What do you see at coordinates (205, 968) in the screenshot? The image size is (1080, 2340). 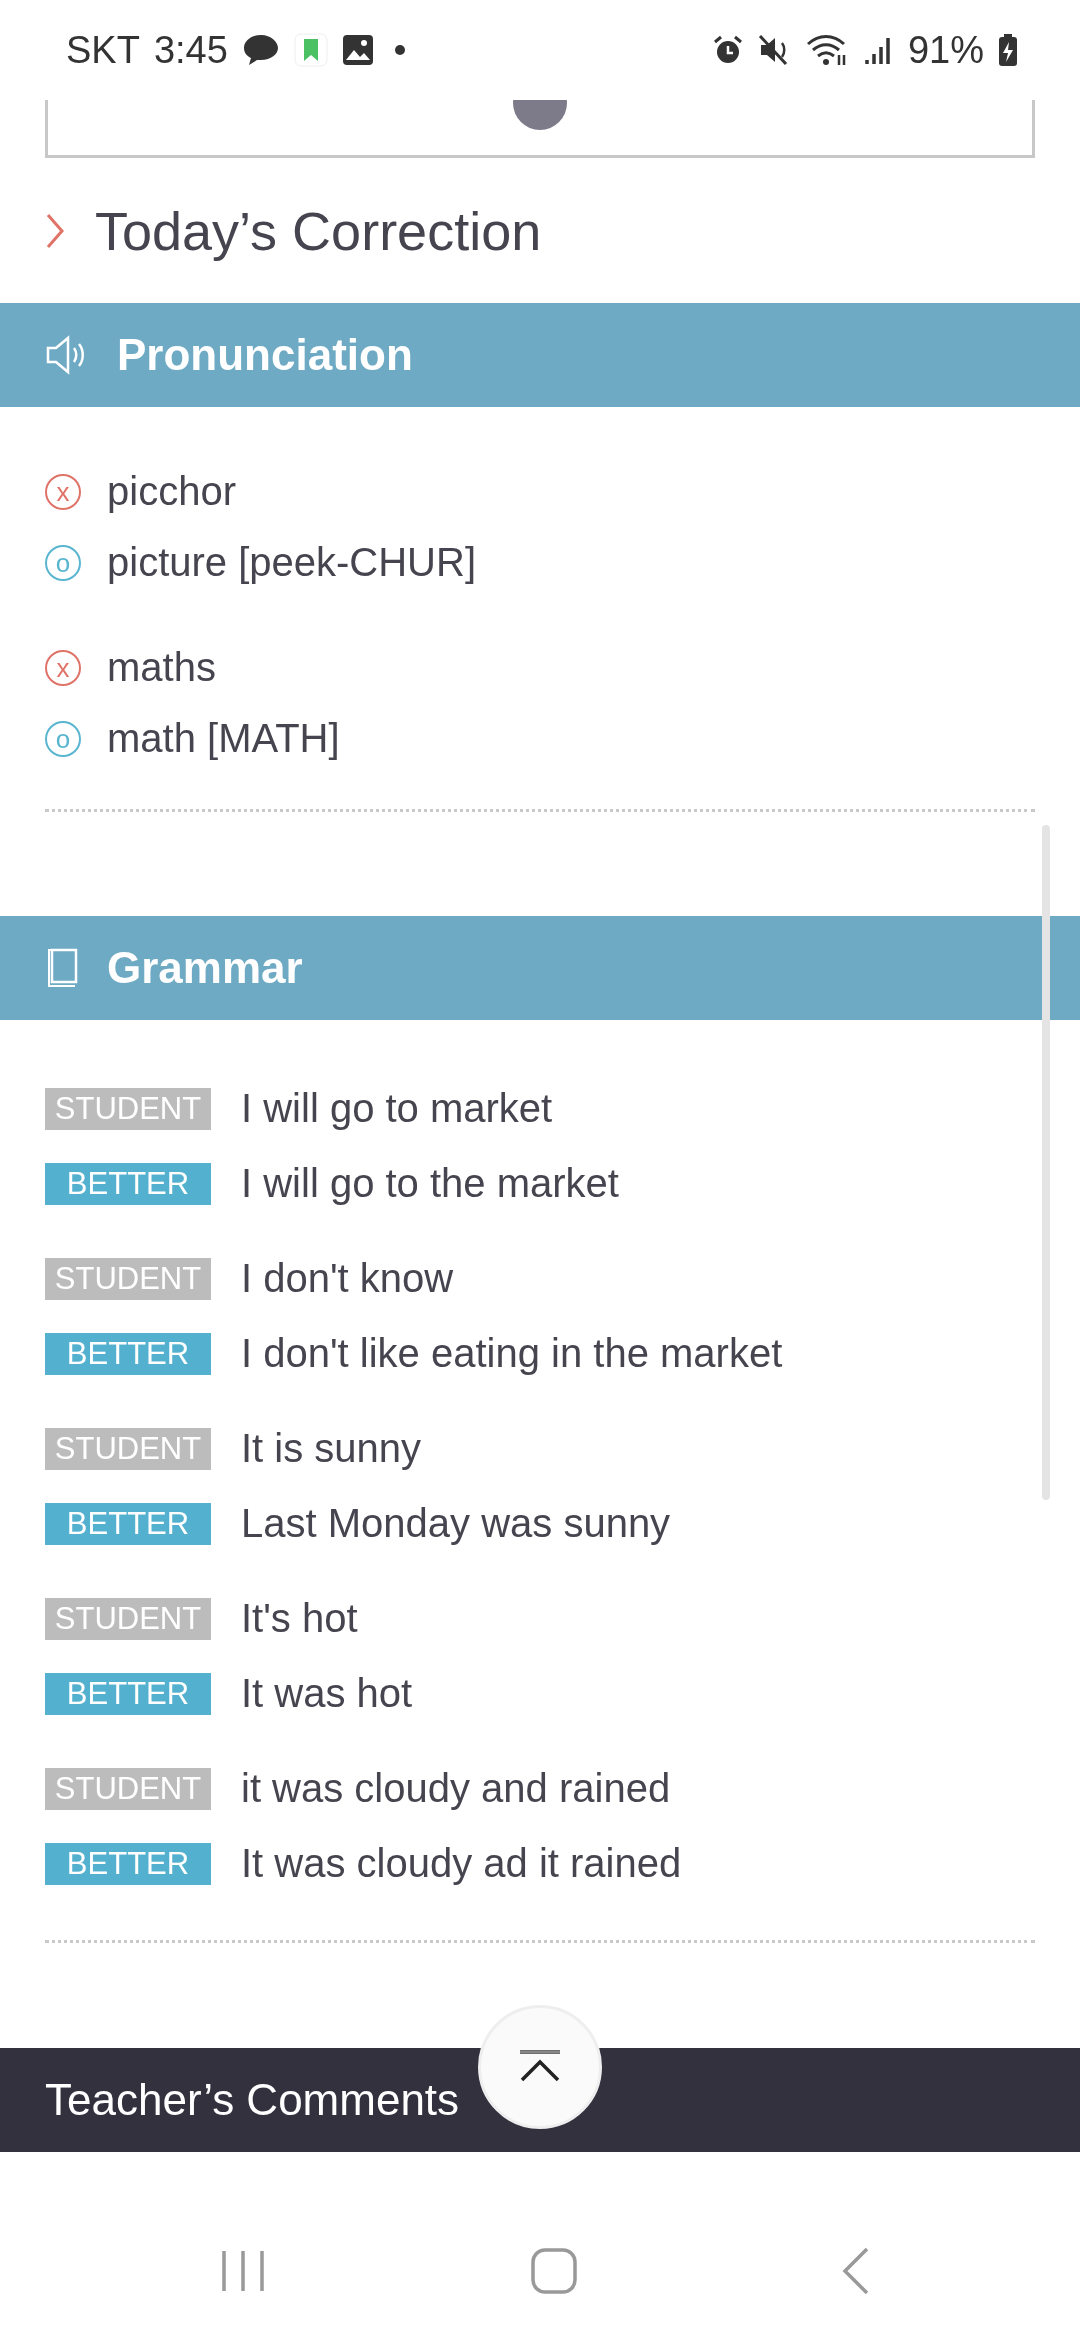 I see `section-title: Grammar` at bounding box center [205, 968].